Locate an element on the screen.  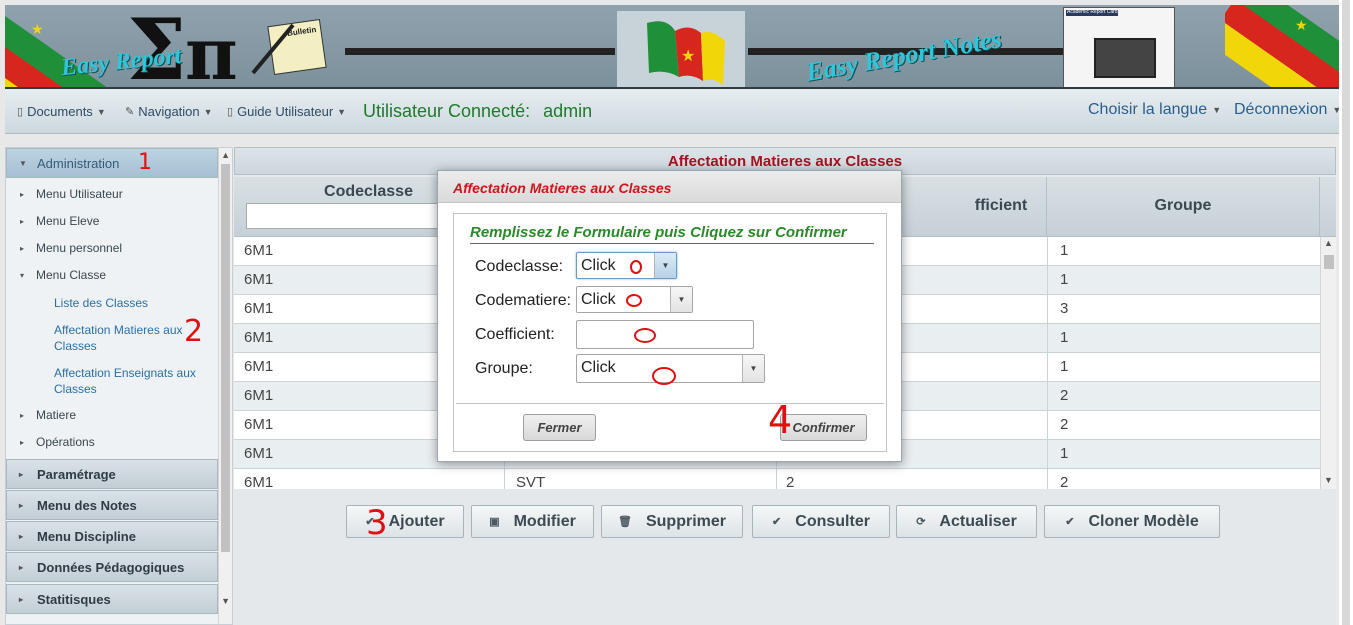
banner-title-right: Easy Report Notes is located at coordinates (903, 55).